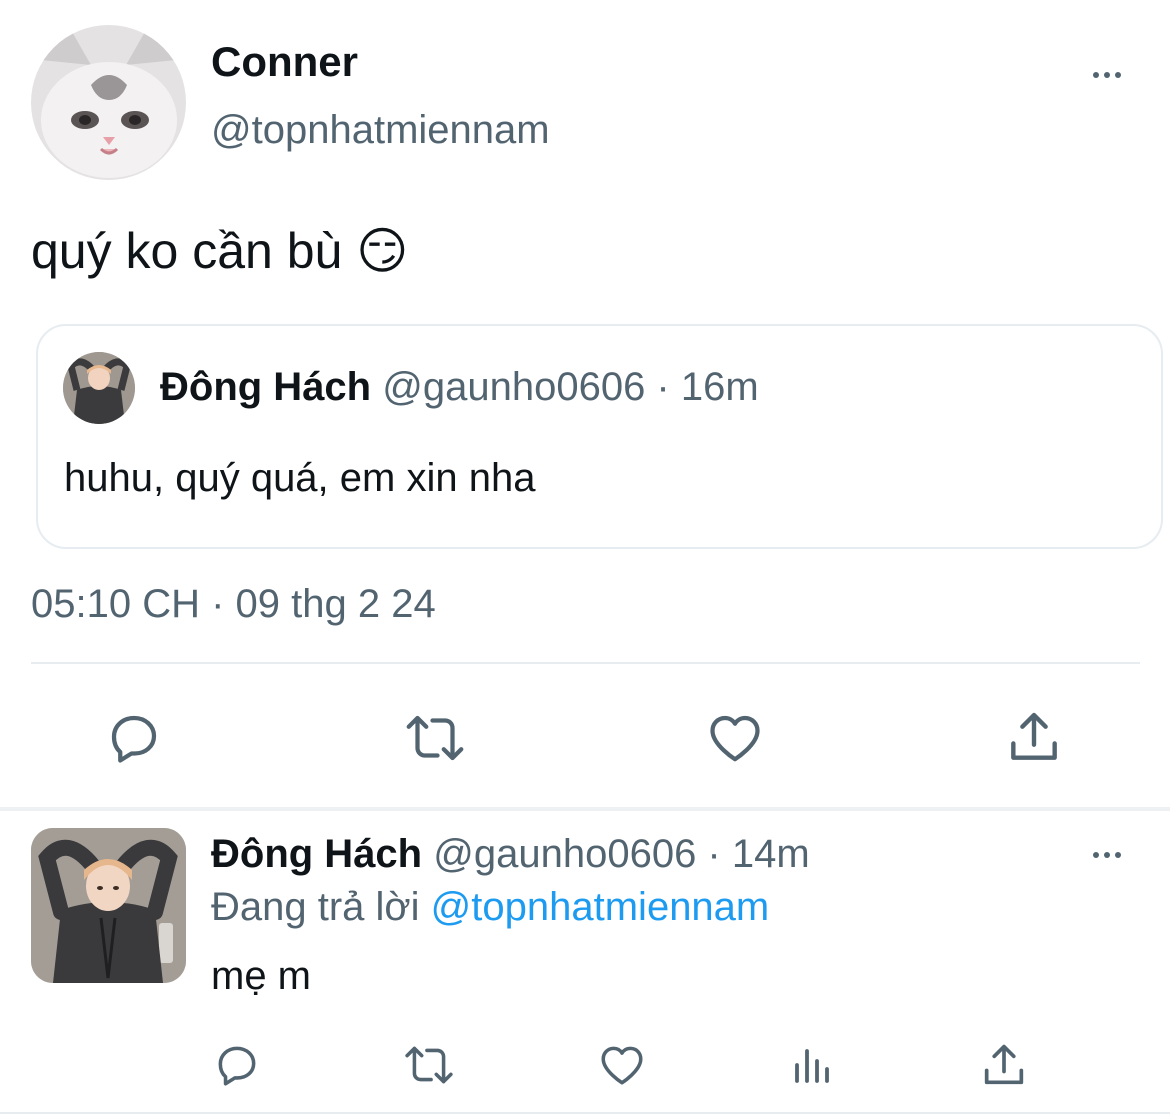 The width and height of the screenshot is (1170, 1116). I want to click on cat-avatar-image, so click(108, 102).